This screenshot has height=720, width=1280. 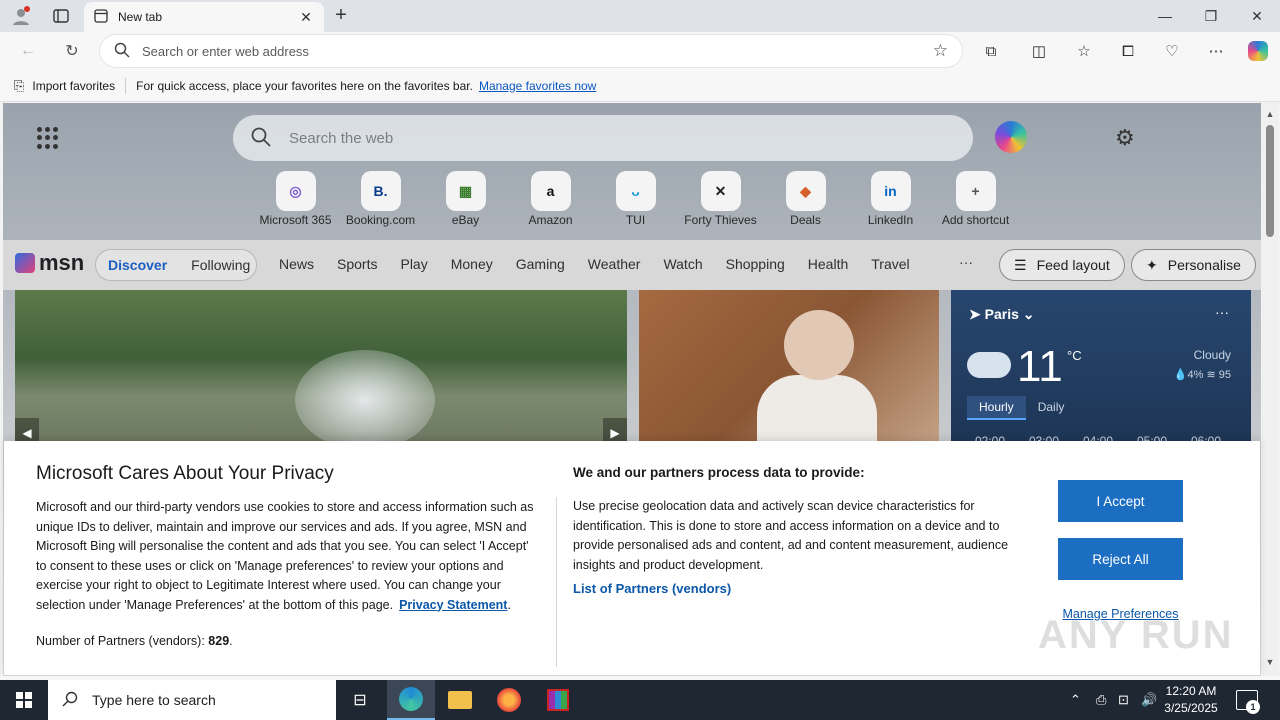 What do you see at coordinates (1270, 662) in the screenshot?
I see `scroll-down-icon: ▼` at bounding box center [1270, 662].